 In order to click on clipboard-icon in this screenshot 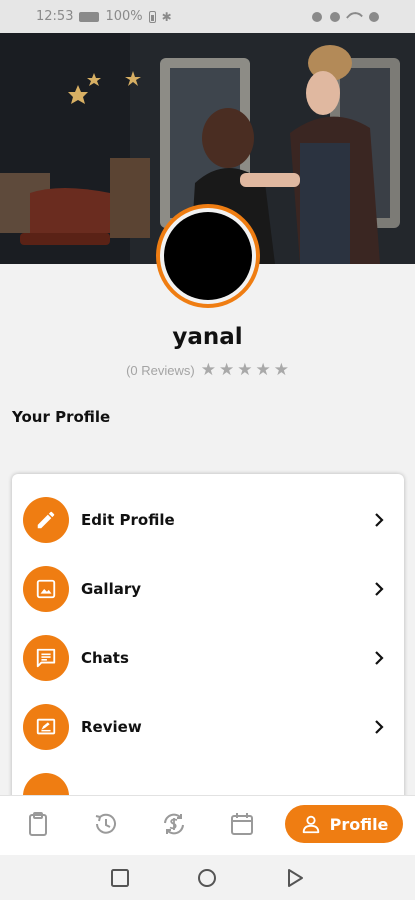, I will do `click(38, 824)`.